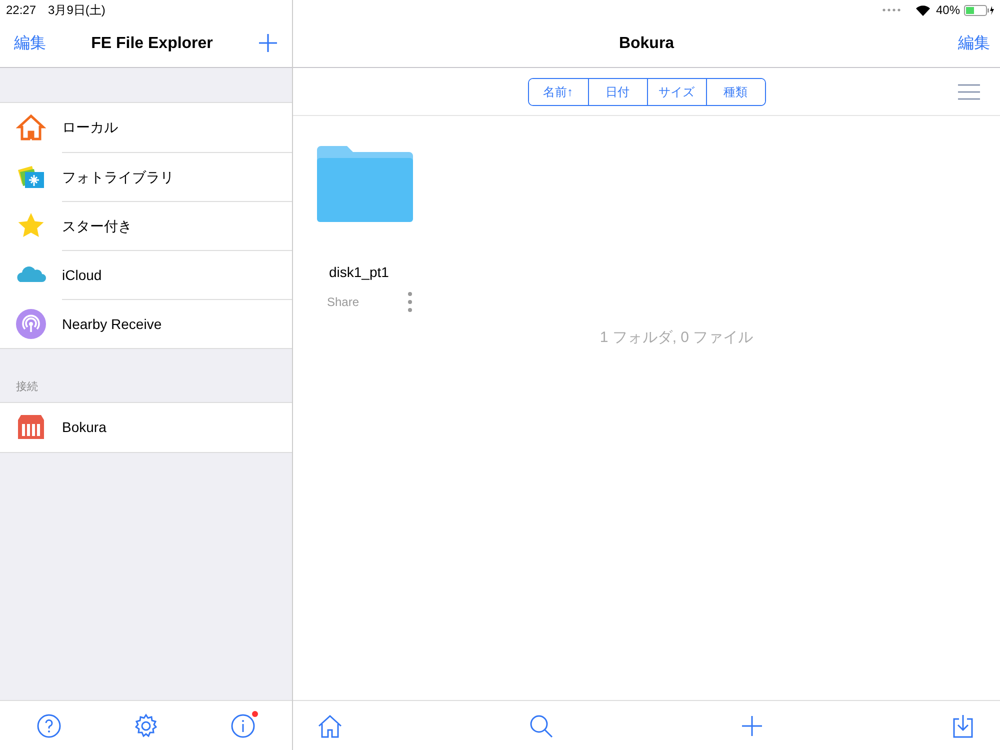 This screenshot has height=750, width=1000. Describe the element at coordinates (923, 10) in the screenshot. I see `wifi-icon` at that location.